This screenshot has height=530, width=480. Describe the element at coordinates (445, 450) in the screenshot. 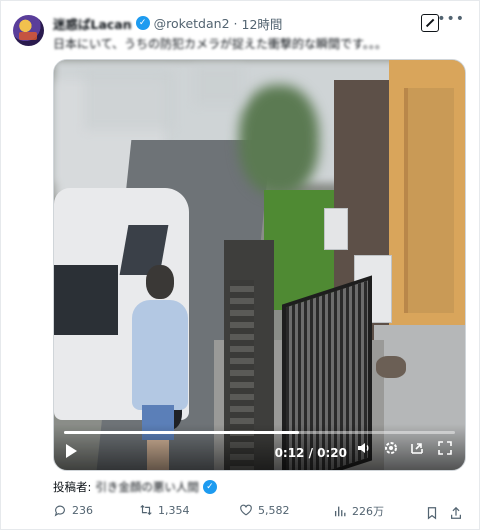

I see `fullscreen-icon` at that location.